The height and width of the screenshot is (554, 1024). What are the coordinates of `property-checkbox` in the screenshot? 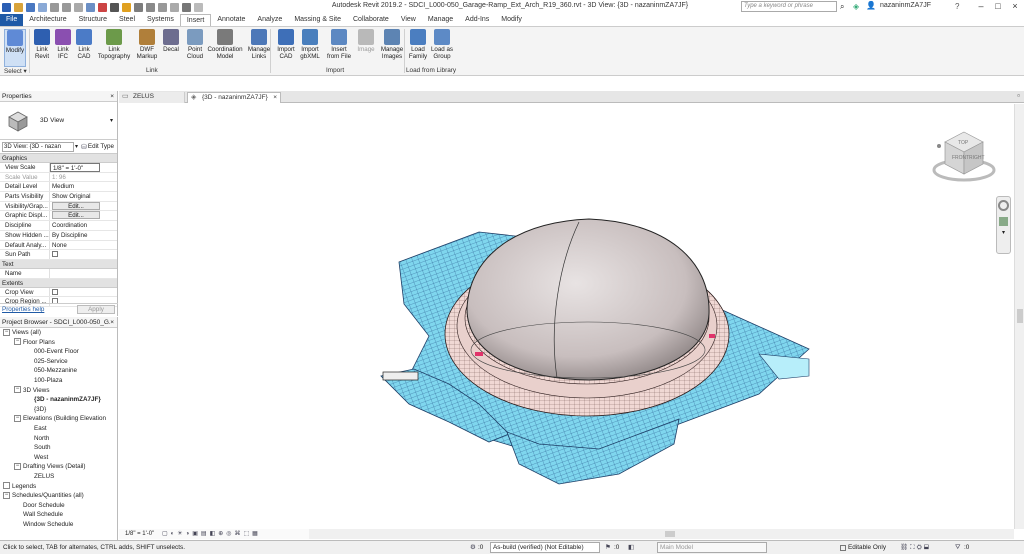 It's located at (55, 254).